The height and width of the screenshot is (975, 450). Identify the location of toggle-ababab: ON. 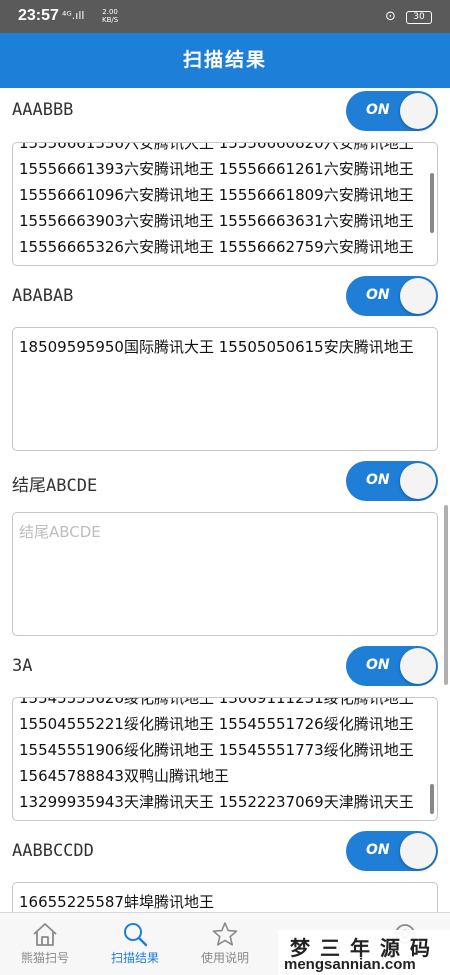
(392, 296).